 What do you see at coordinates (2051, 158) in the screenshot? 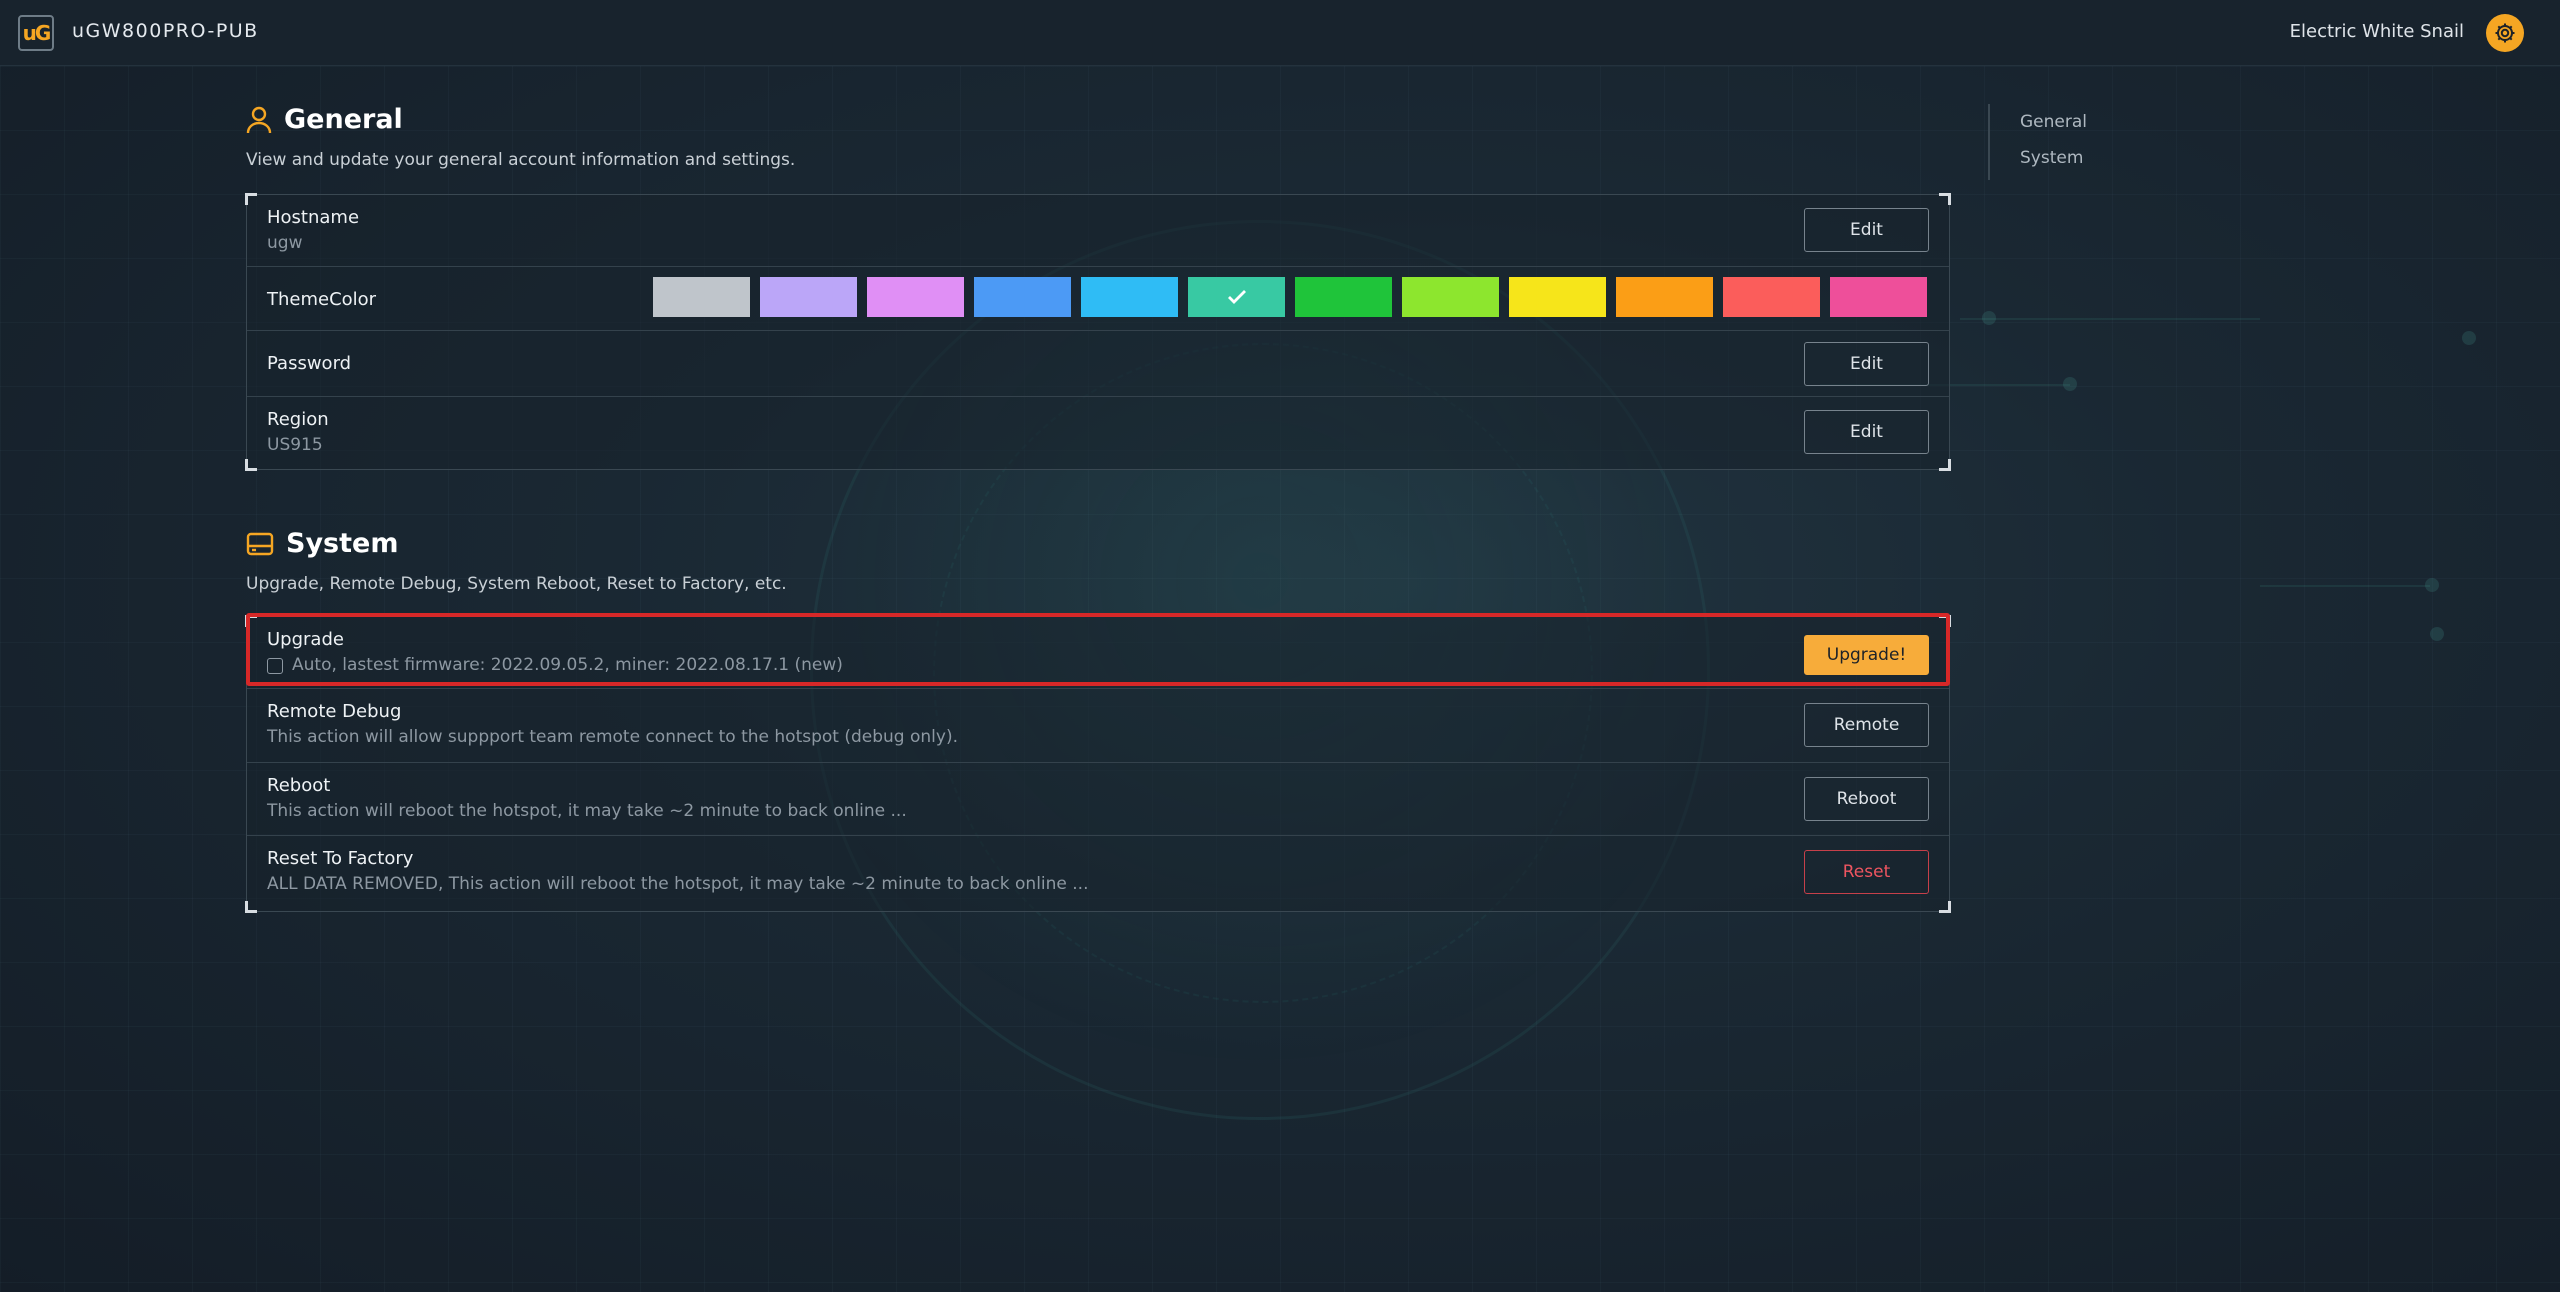
I see `toc-item-system: System` at bounding box center [2051, 158].